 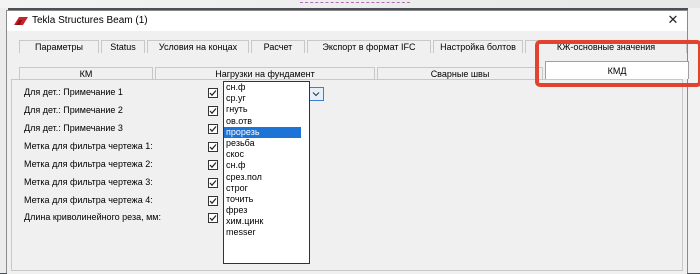 What do you see at coordinates (266, 232) in the screenshot?
I see `dropdown-option: messer` at bounding box center [266, 232].